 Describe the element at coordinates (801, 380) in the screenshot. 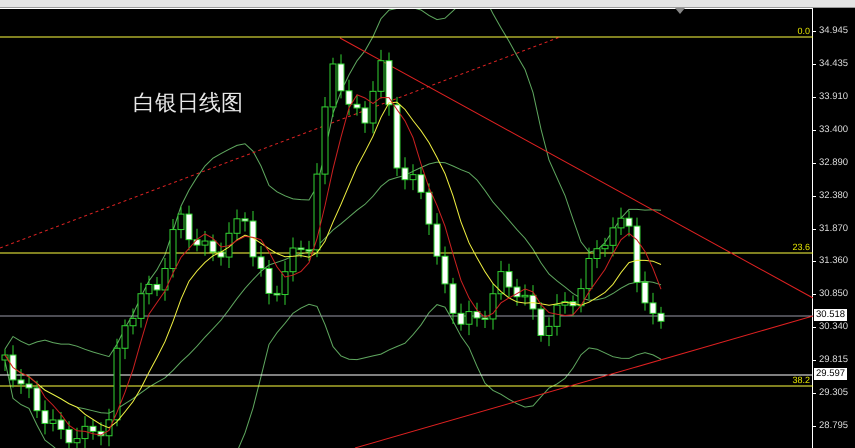

I see `fibonacci-level-label: 38.2` at that location.